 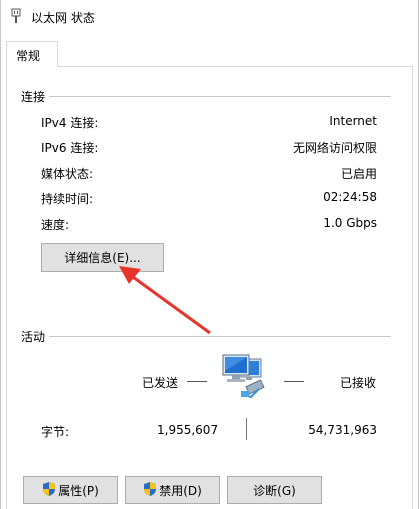 I want to click on activity-group-title: 活动, so click(x=33, y=336).